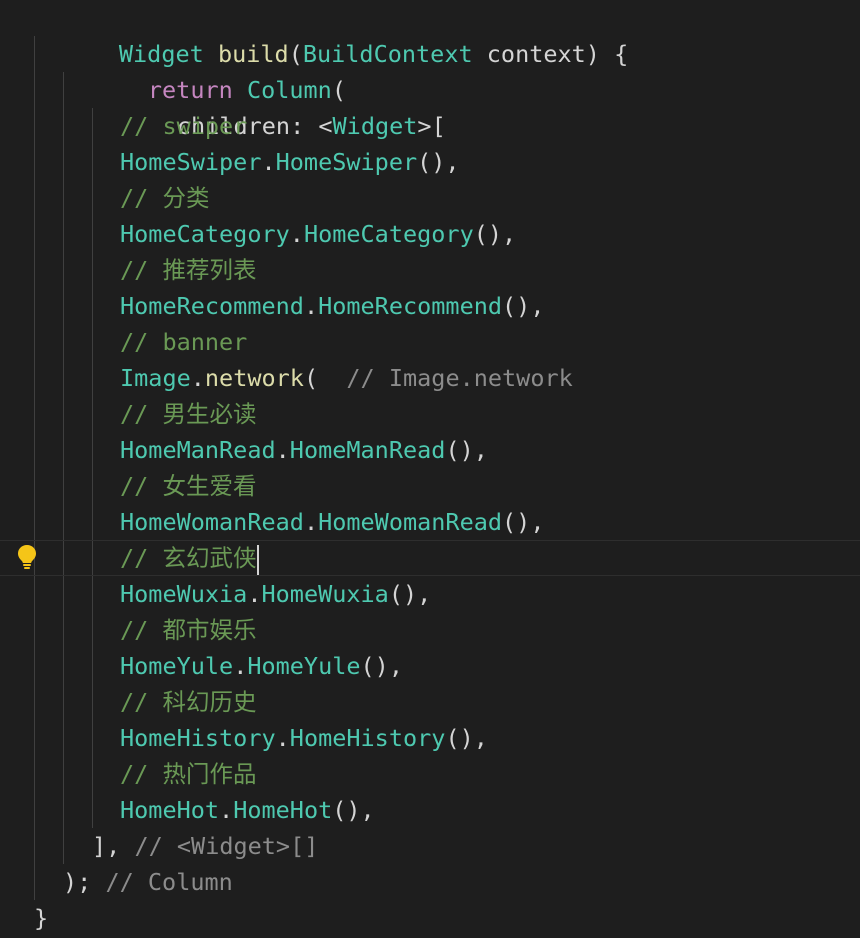  What do you see at coordinates (430, 198) in the screenshot?
I see `code-line: // 分类` at bounding box center [430, 198].